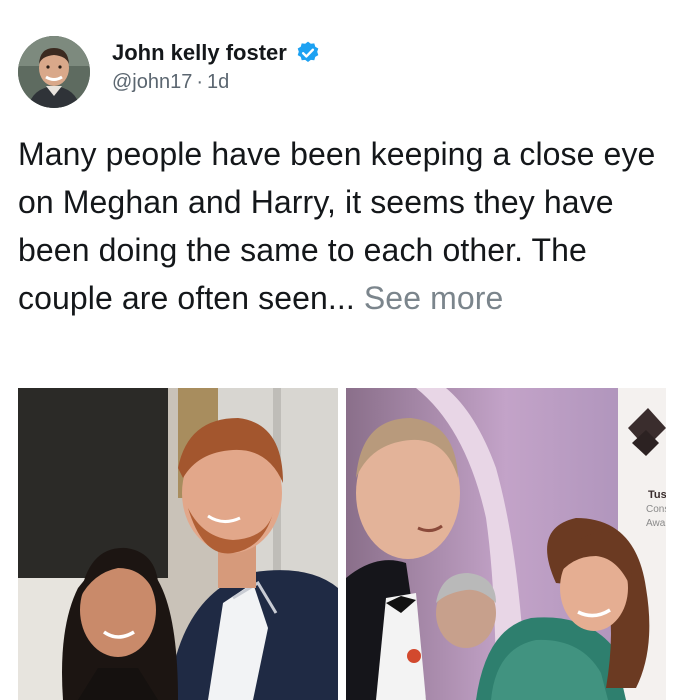 This screenshot has height=700, width=700. Describe the element at coordinates (308, 53) in the screenshot. I see `verified-badge-icon` at that location.